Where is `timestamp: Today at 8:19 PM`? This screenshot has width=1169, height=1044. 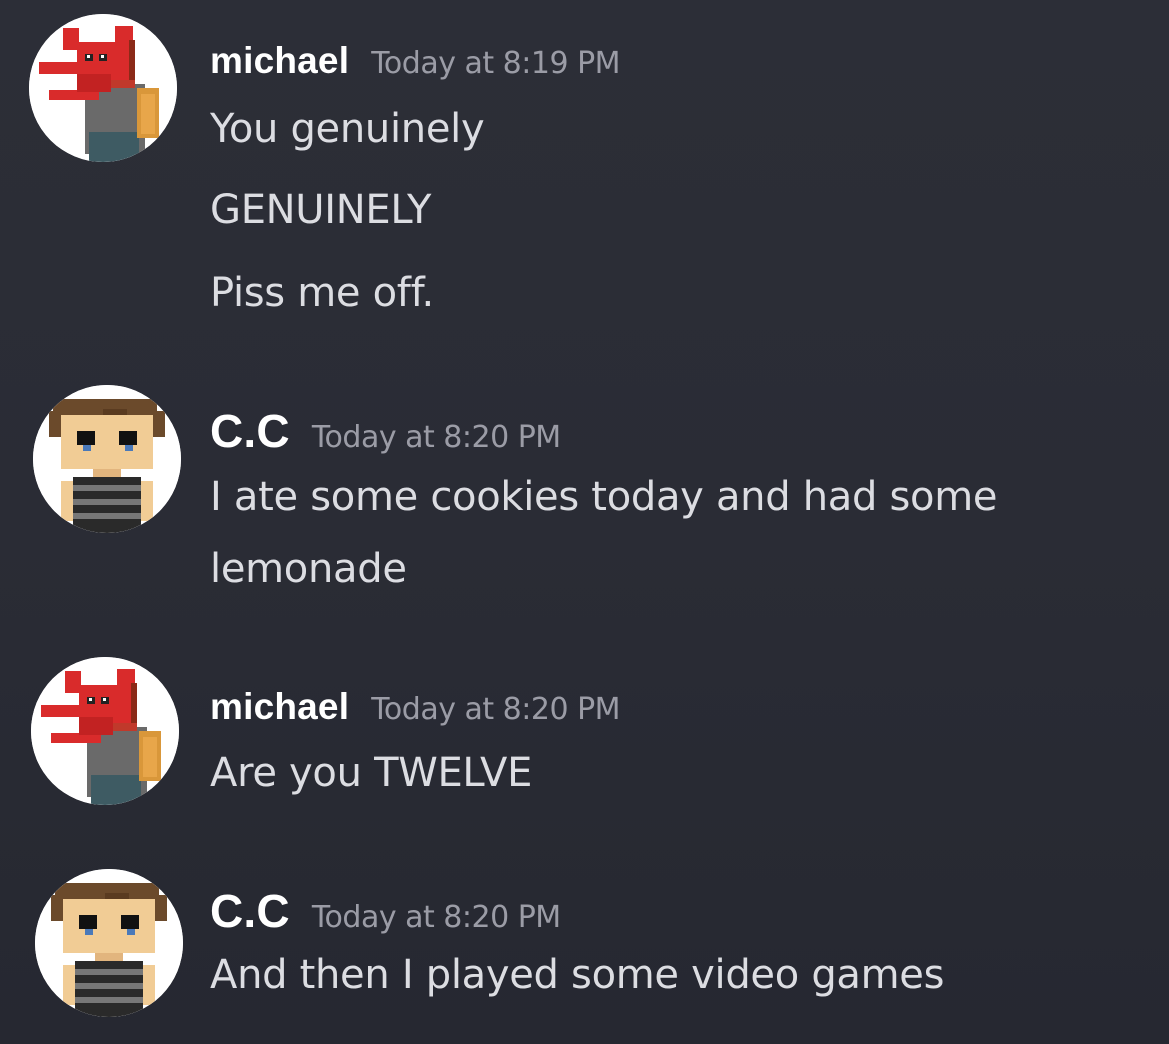
timestamp: Today at 8:19 PM is located at coordinates (496, 63).